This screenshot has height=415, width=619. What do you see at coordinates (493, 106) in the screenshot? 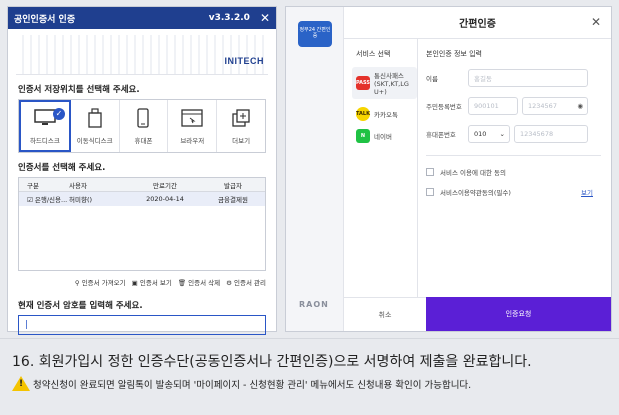
I see `rrn-front-input: 900101` at bounding box center [493, 106].